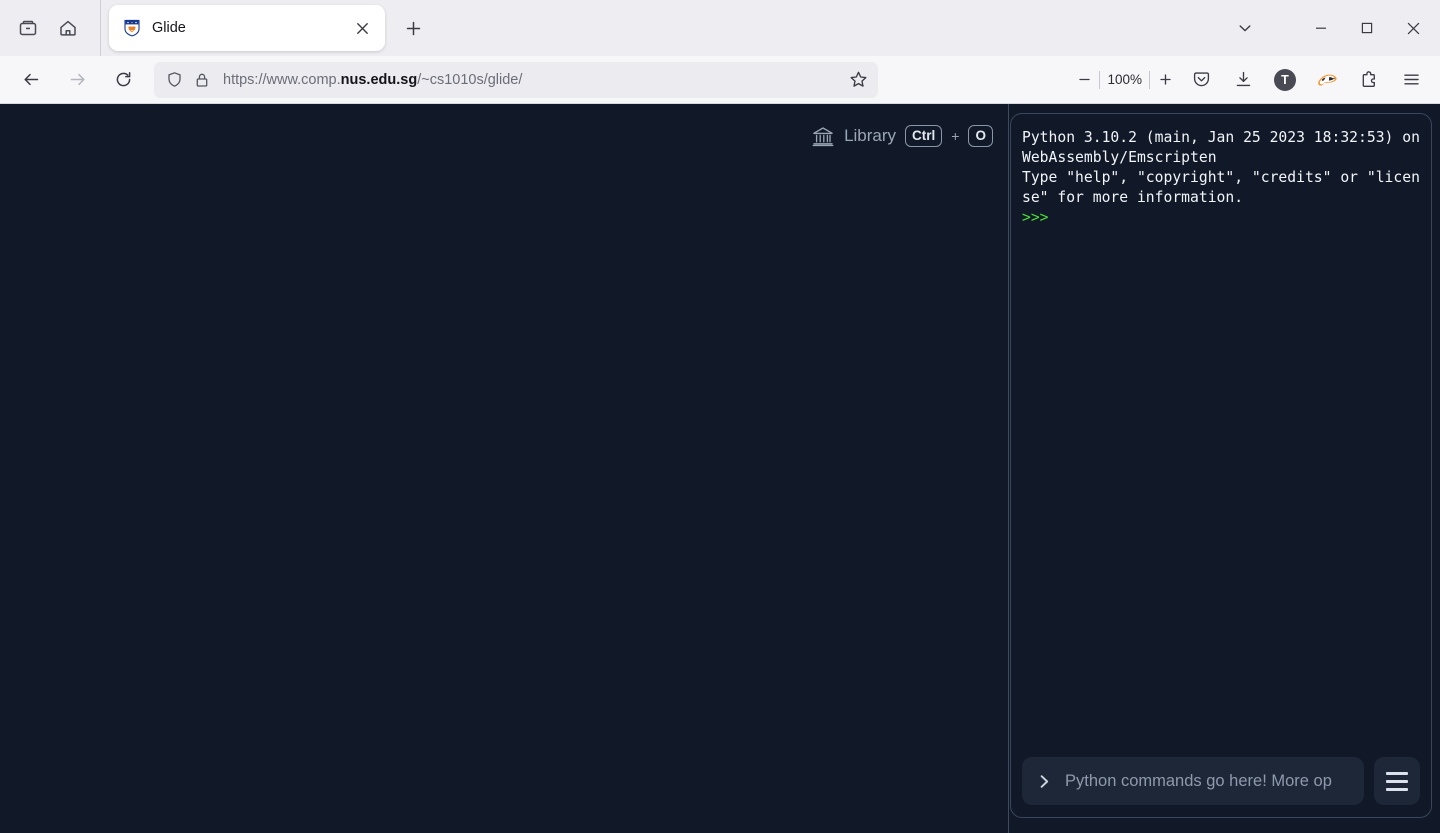  Describe the element at coordinates (31, 80) in the screenshot. I see `back-button` at that location.